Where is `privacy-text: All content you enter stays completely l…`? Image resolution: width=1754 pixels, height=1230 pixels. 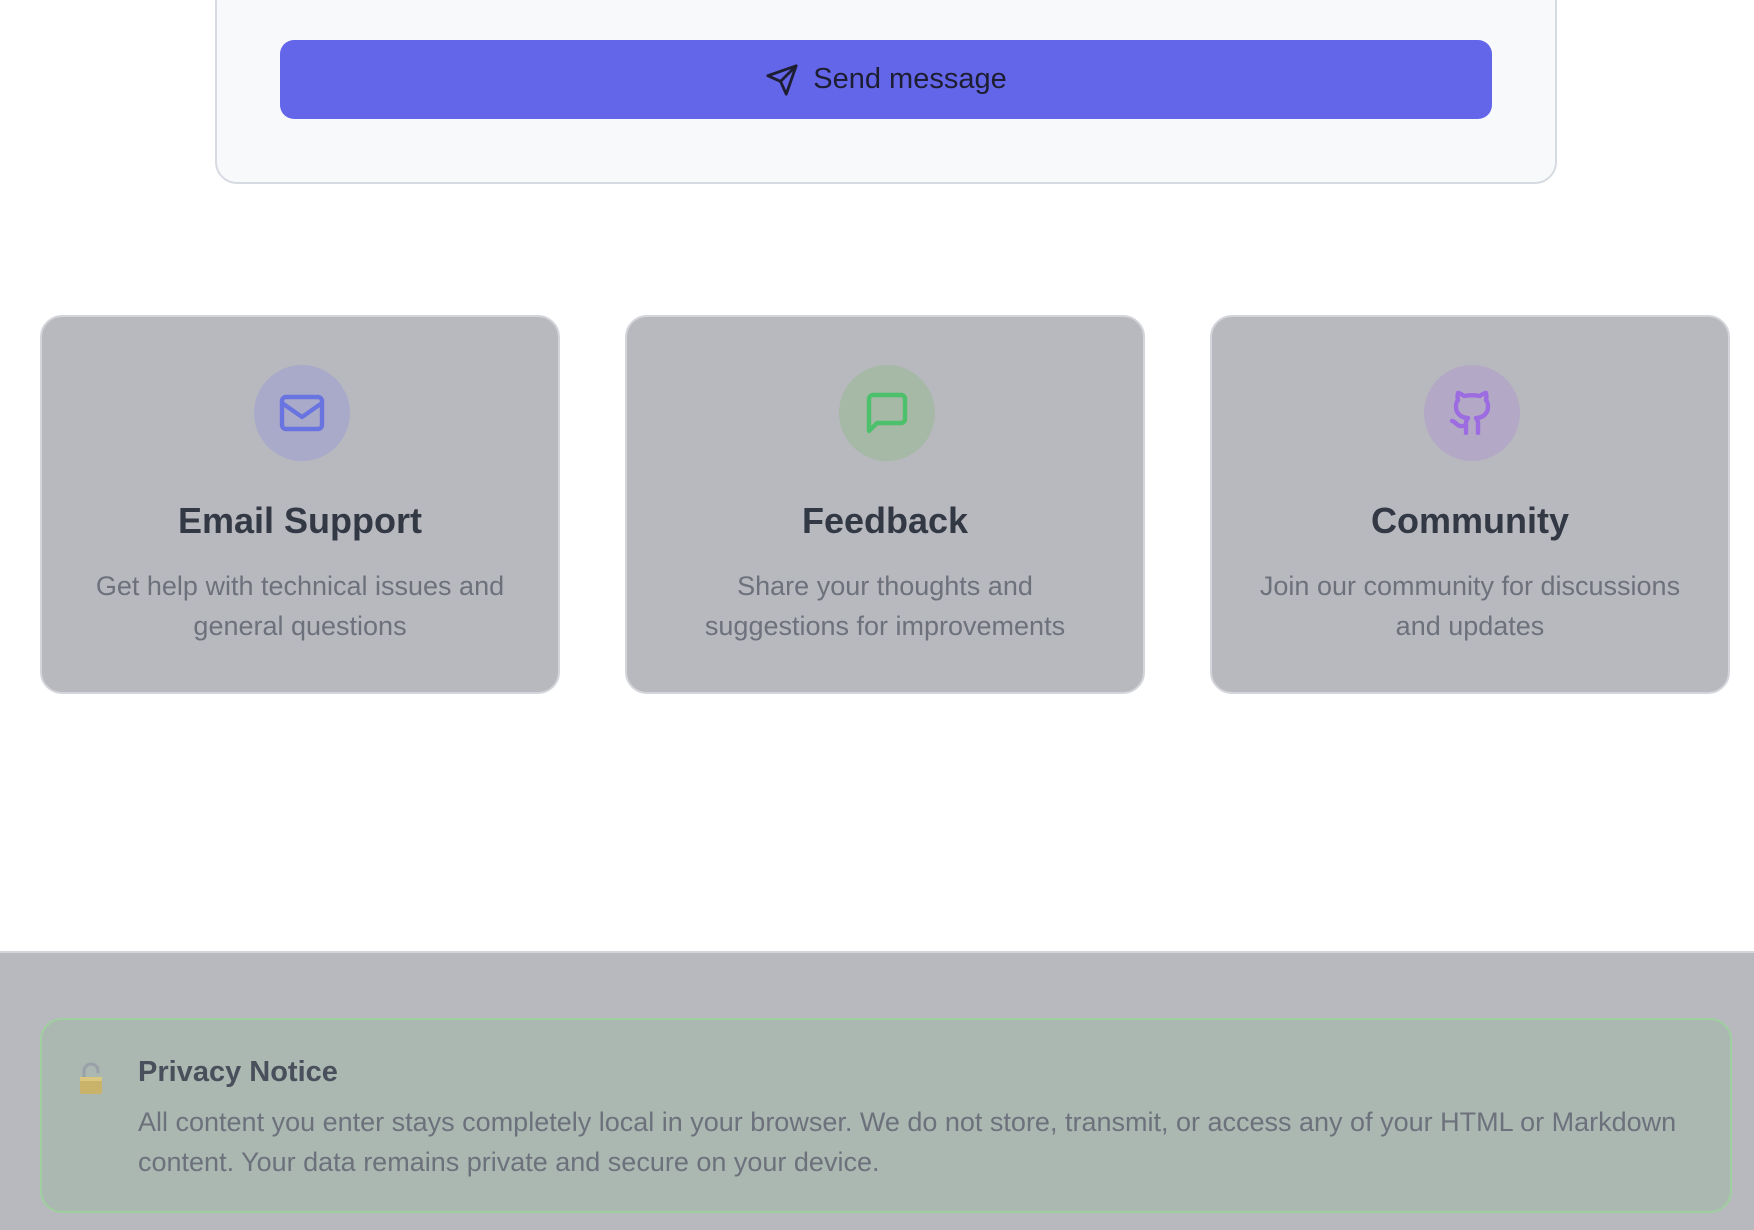
privacy-text: All content you enter stays completely l… is located at coordinates (907, 1142).